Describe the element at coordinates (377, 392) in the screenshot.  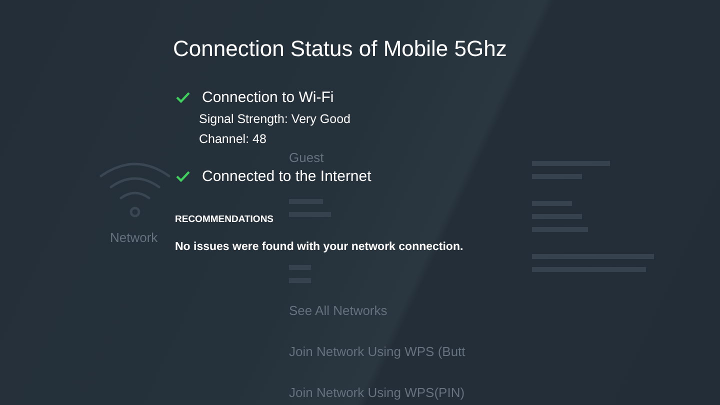
I see `menu-item: Join Network Using WPS(PIN)` at that location.